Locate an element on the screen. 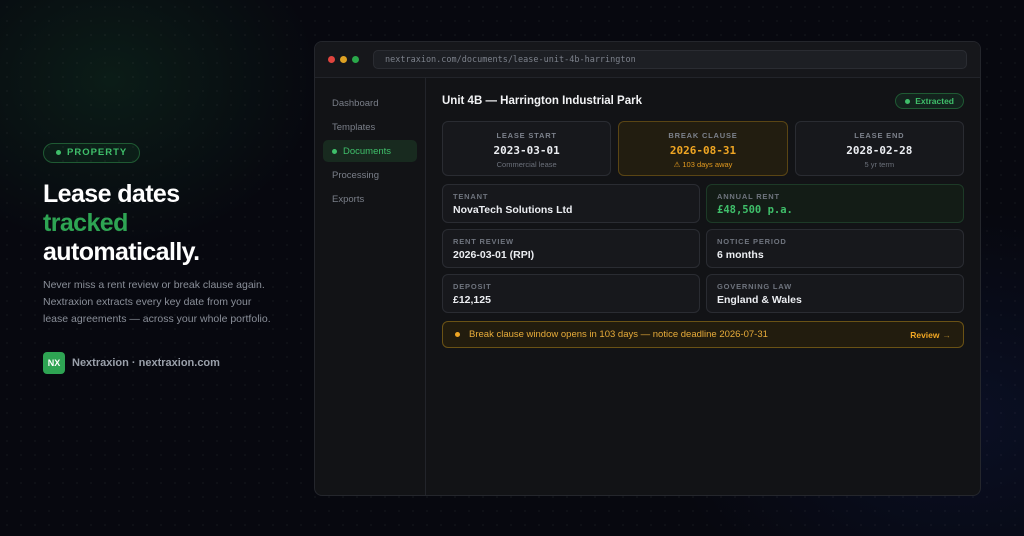 Image resolution: width=1024 pixels, height=536 pixels. notice-period-field: NOTICE PERIOD 6 months is located at coordinates (835, 248).